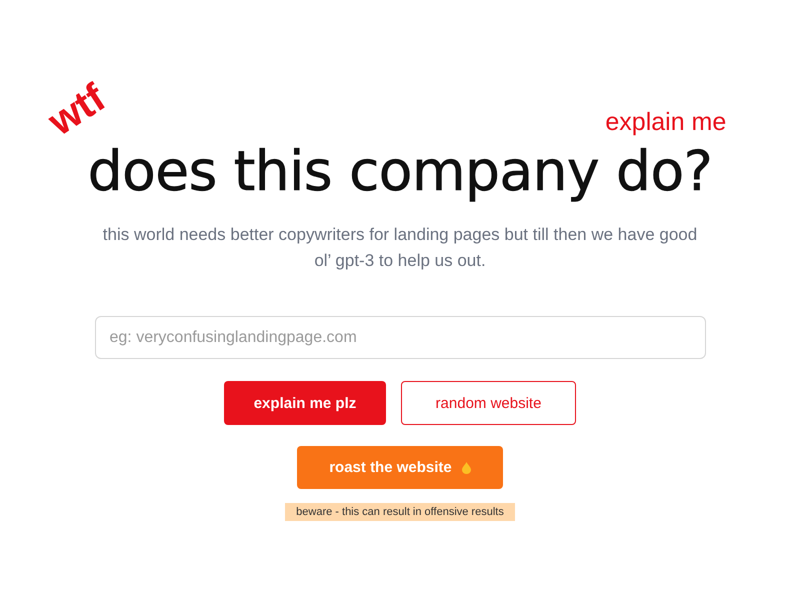  Describe the element at coordinates (466, 468) in the screenshot. I see `flame-icon` at that location.